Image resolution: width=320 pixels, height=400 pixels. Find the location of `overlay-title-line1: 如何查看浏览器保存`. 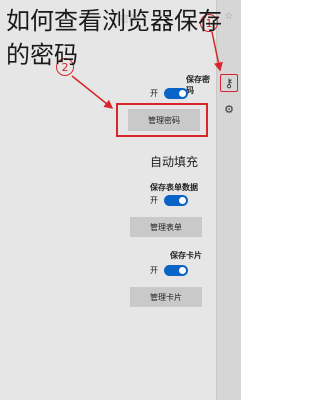

overlay-title-line1: 如何查看浏览器保存 is located at coordinates (114, 21).